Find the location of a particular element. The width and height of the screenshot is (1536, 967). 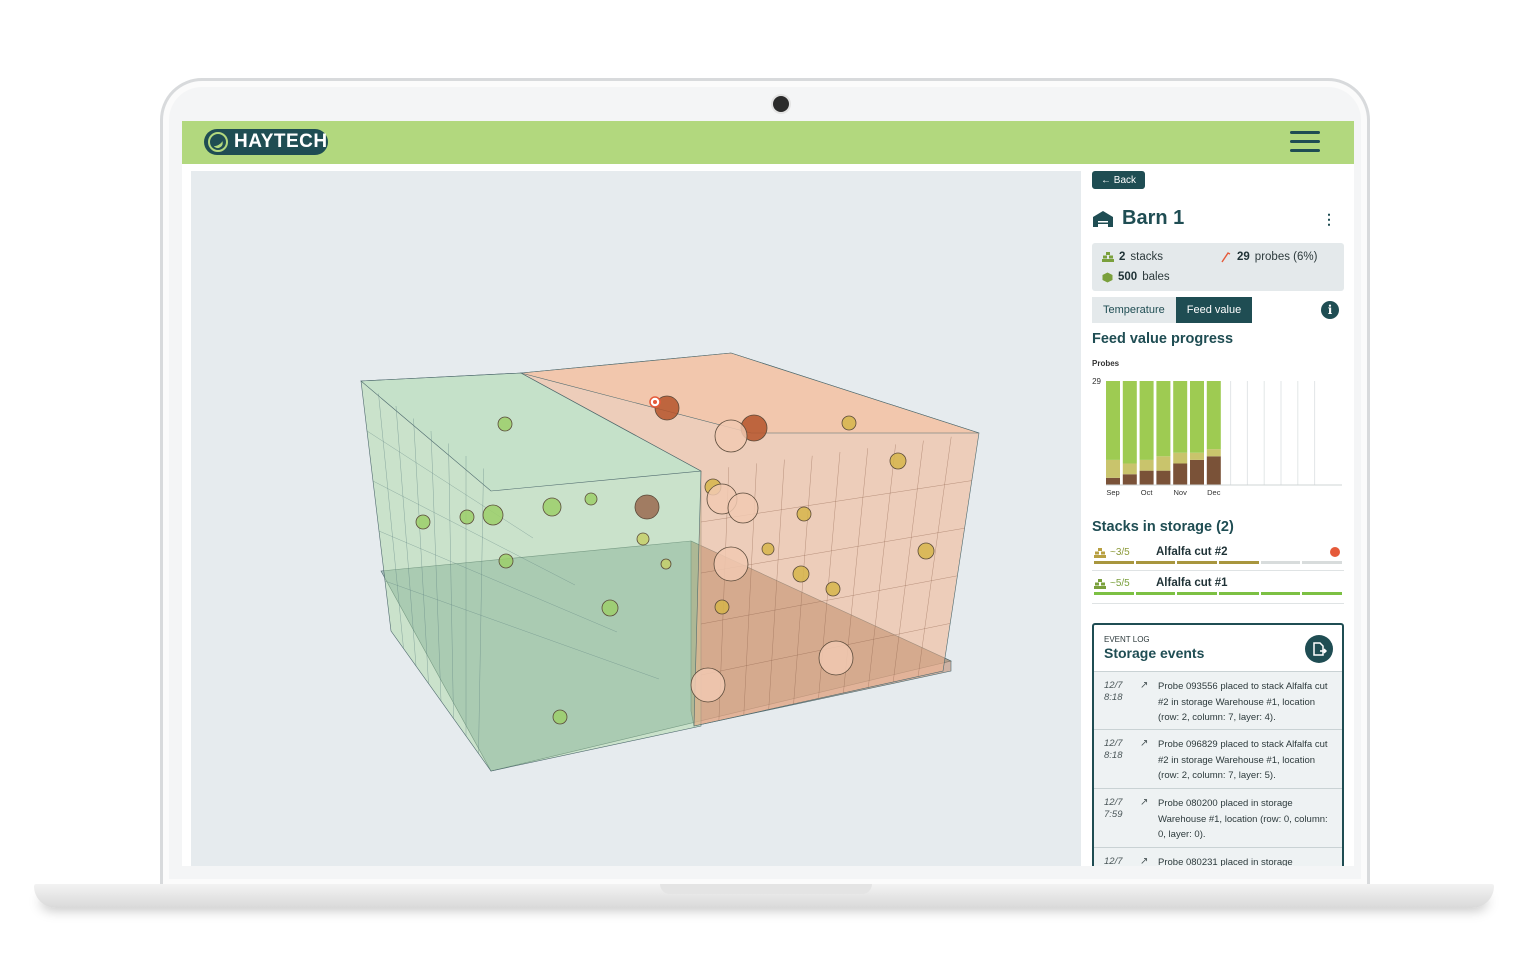

tab-feed-value: Feed value is located at coordinates (1214, 310).